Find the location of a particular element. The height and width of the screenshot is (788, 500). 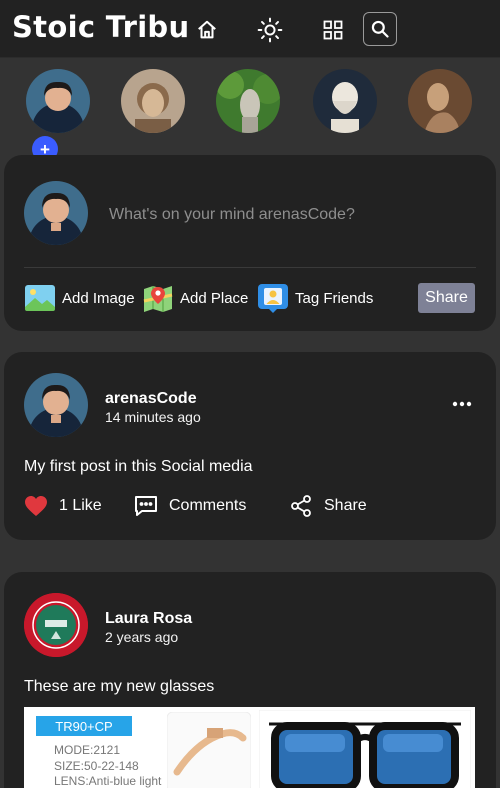

share-post-button: Share is located at coordinates (446, 298).